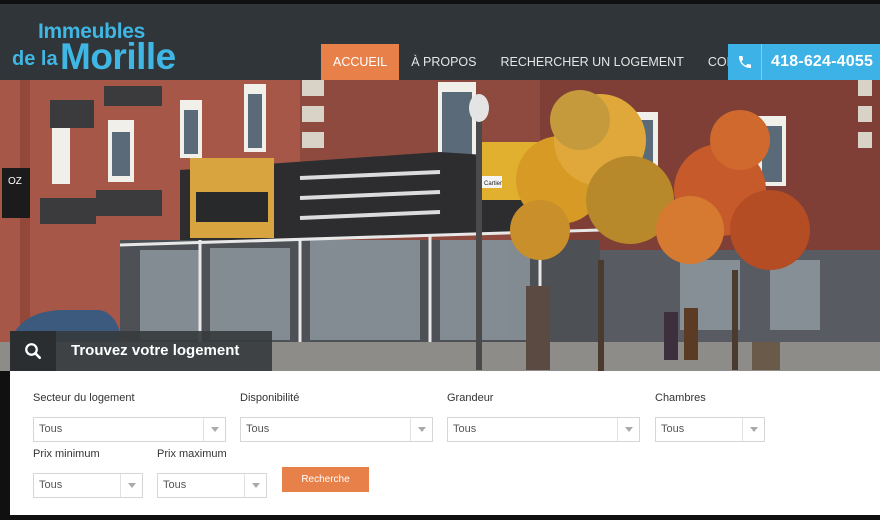 The width and height of the screenshot is (880, 520). I want to click on nav-item-accueil: ACCUEIL, so click(360, 62).